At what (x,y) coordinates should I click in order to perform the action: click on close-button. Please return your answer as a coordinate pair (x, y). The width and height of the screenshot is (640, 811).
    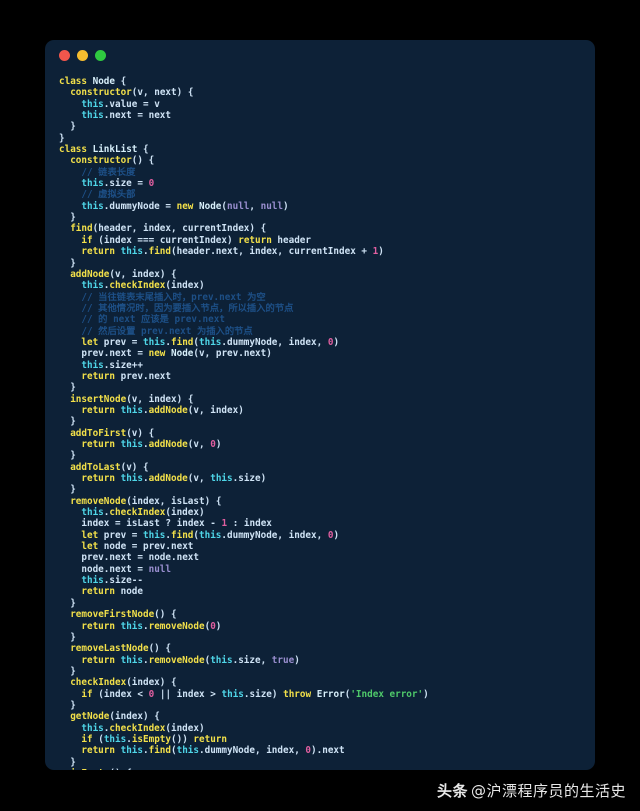
    Looking at the image, I should click on (64, 55).